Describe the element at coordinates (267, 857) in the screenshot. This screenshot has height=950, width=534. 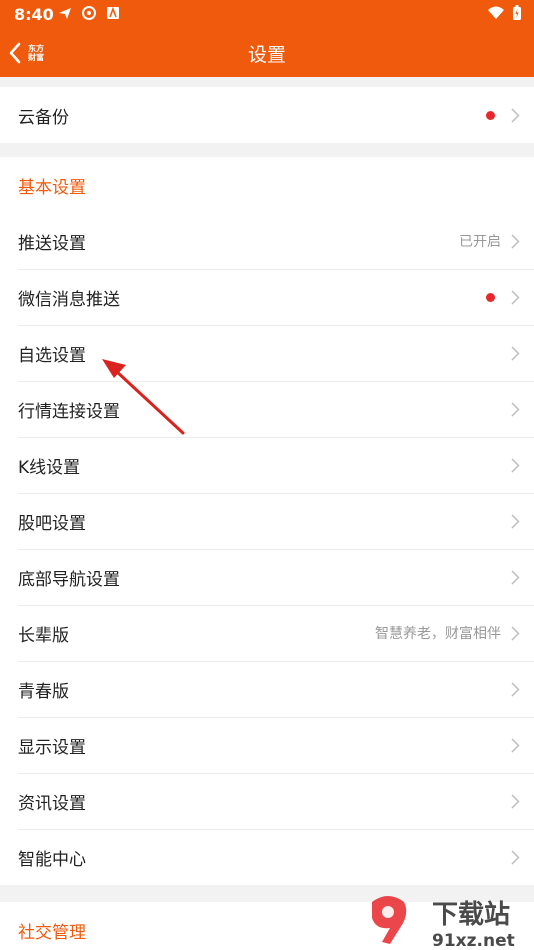
I see `settings-item-smart-center: 智能中心` at that location.